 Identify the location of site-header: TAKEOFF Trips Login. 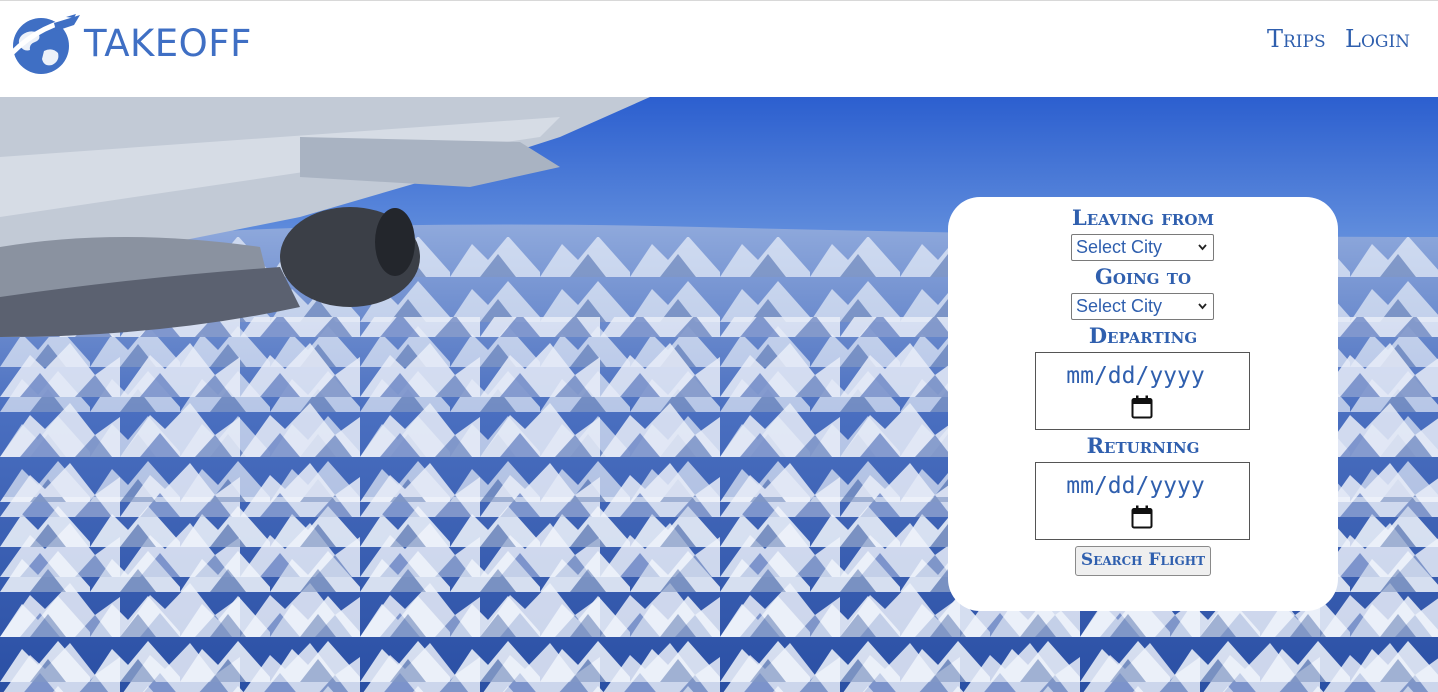
(719, 49).